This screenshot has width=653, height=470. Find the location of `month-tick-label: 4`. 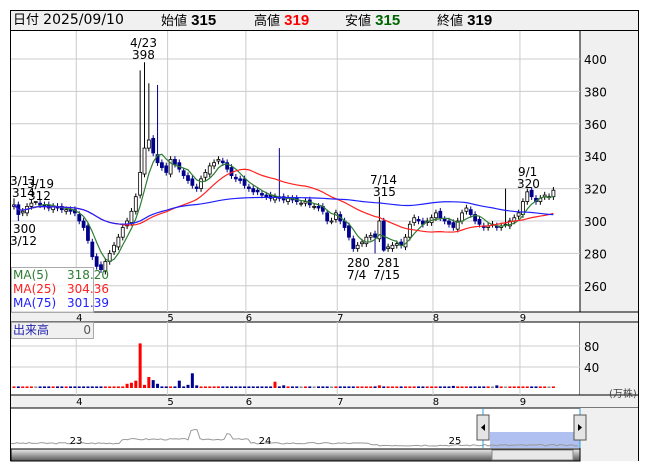

month-tick-label: 4 is located at coordinates (79, 402).